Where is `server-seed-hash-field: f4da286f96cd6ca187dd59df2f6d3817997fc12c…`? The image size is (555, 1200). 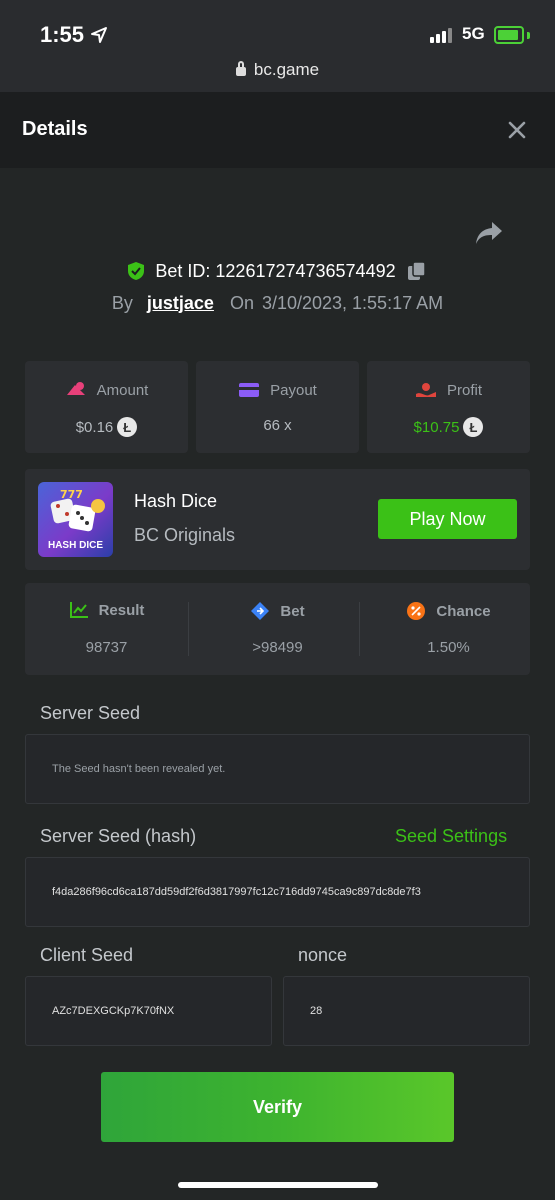 server-seed-hash-field: f4da286f96cd6ca187dd59df2f6d3817997fc12c… is located at coordinates (277, 892).